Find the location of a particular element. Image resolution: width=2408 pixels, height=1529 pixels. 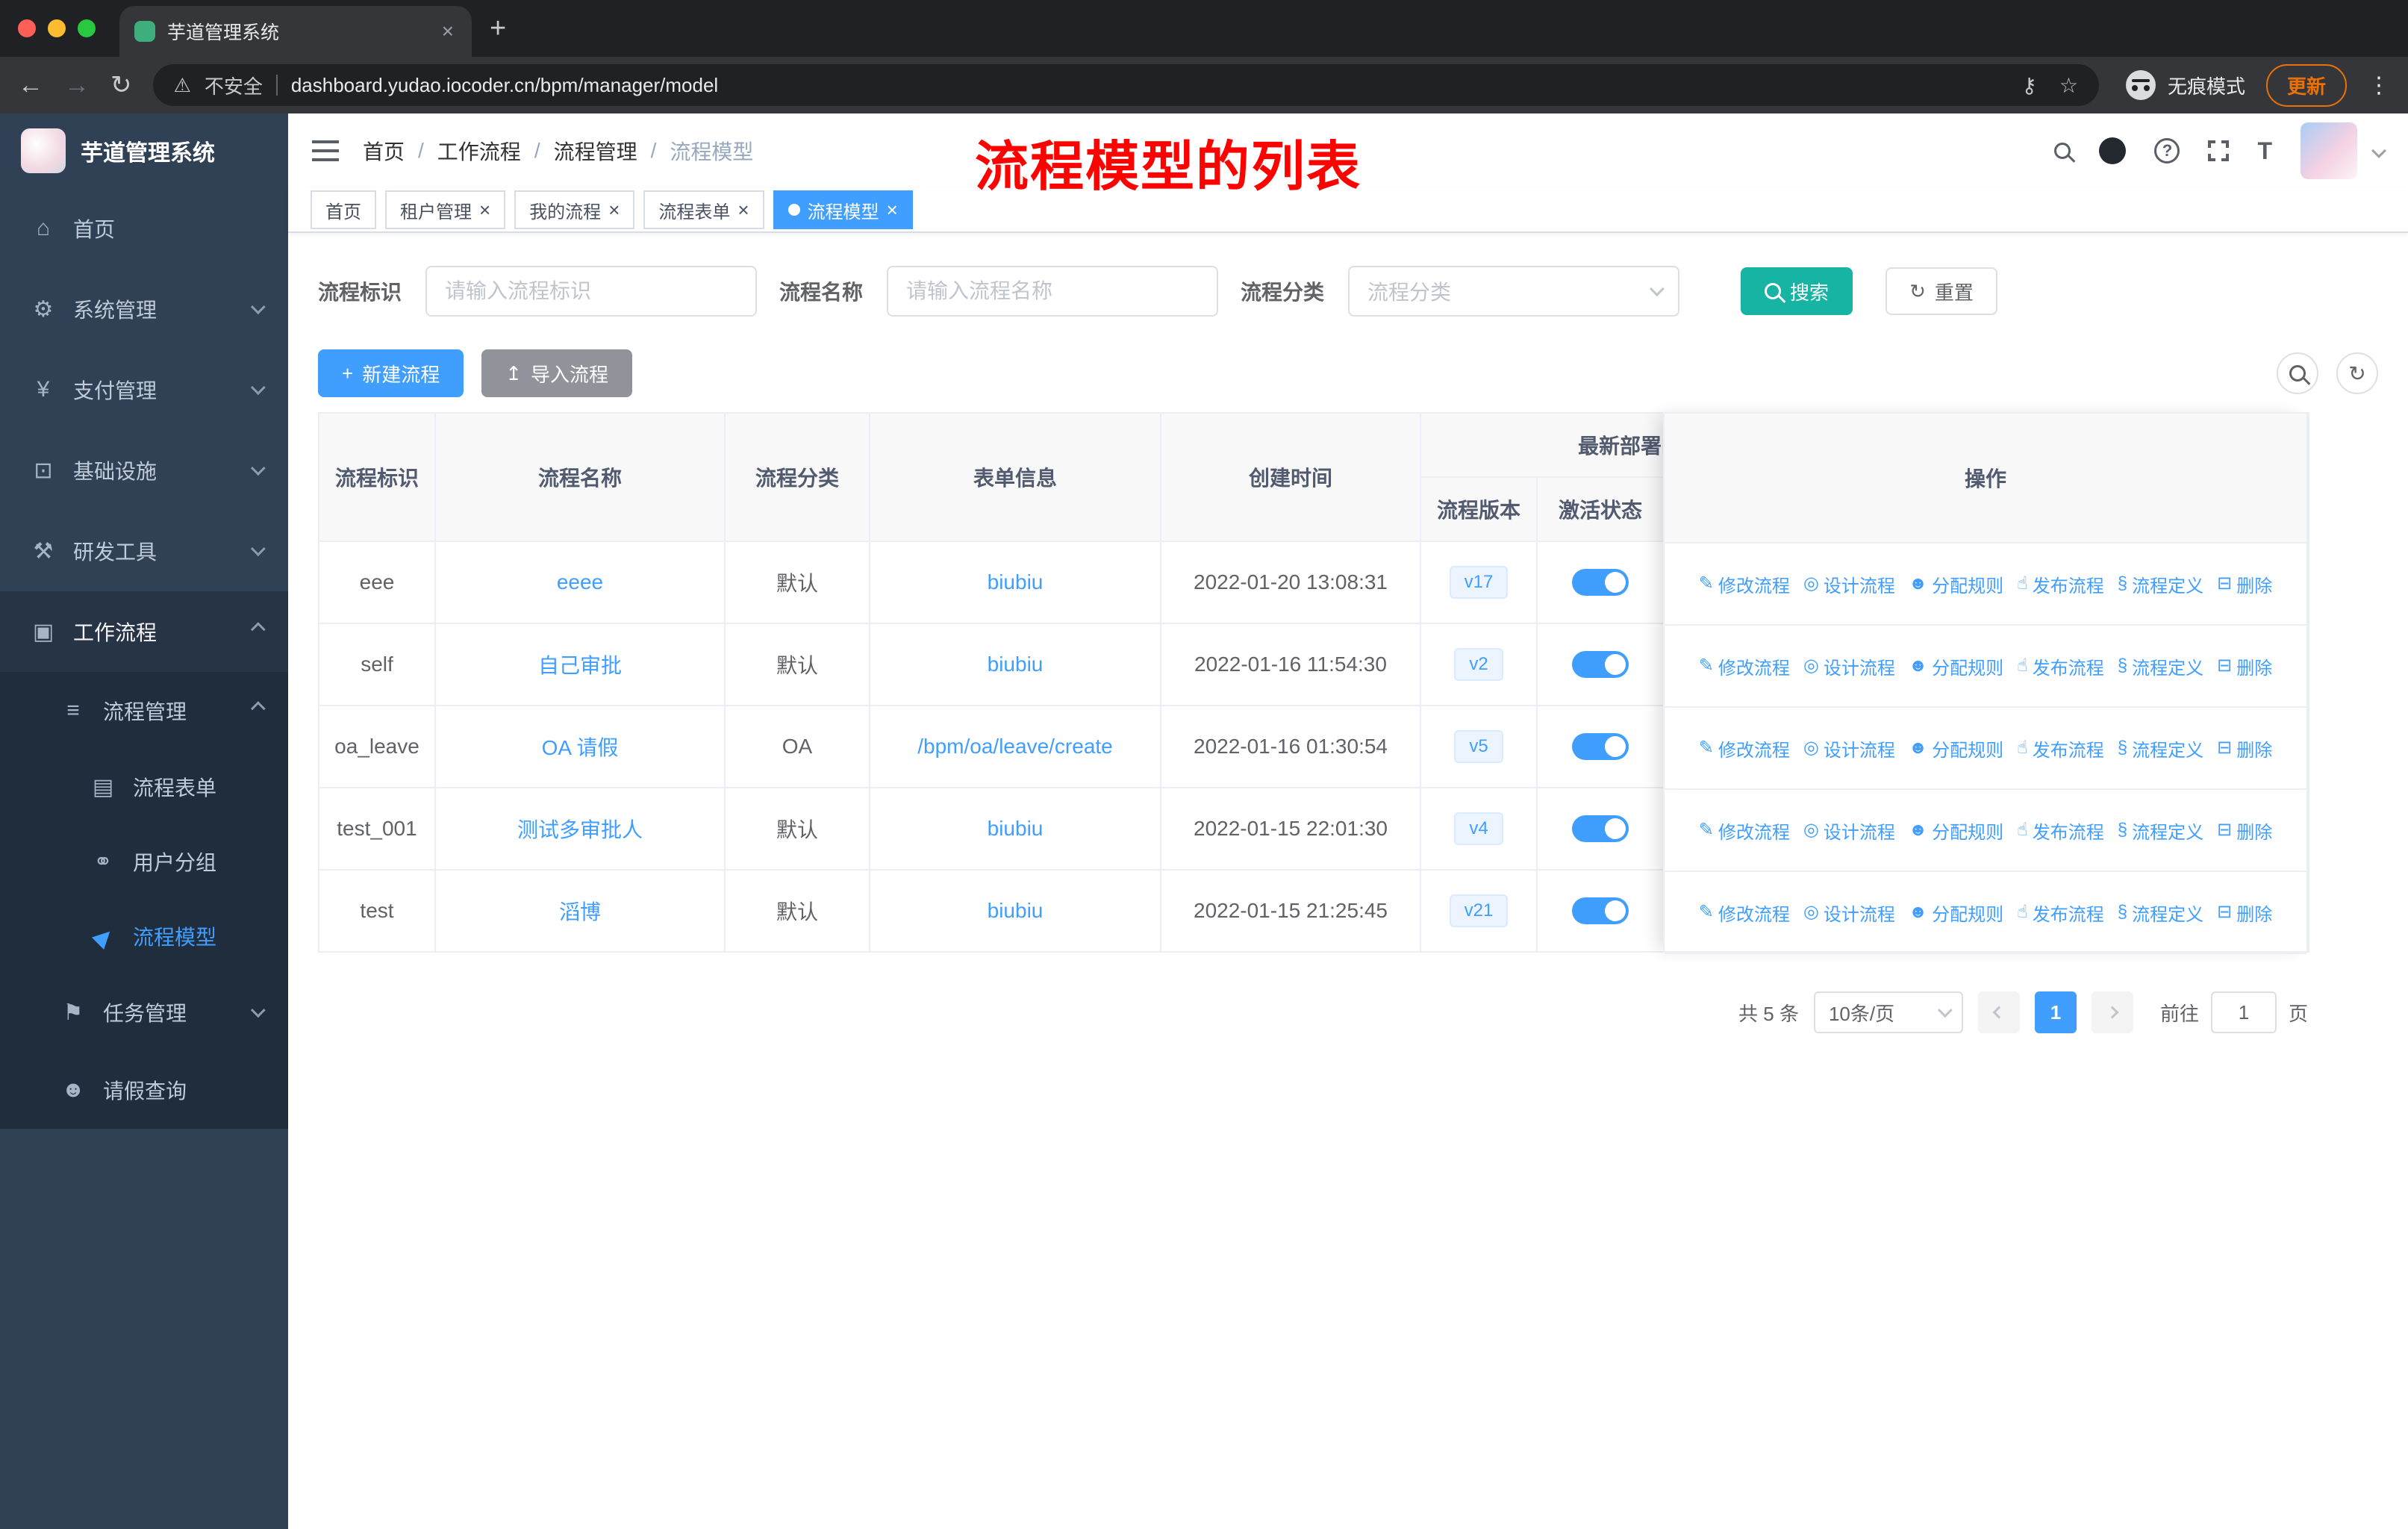

process-name-link: 测试多审批人 is located at coordinates (580, 830).